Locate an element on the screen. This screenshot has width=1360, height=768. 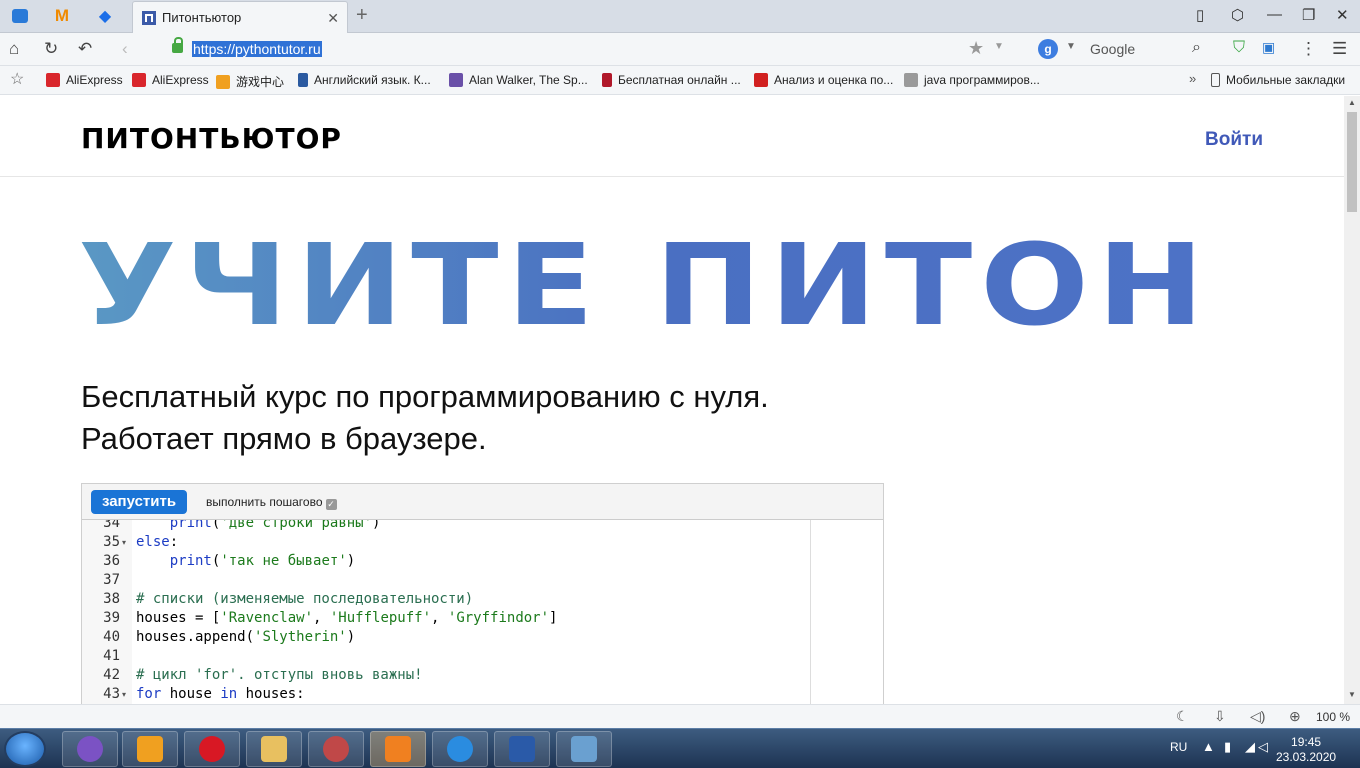
code-line: print('так не бывает') is located at coordinates (245, 561).